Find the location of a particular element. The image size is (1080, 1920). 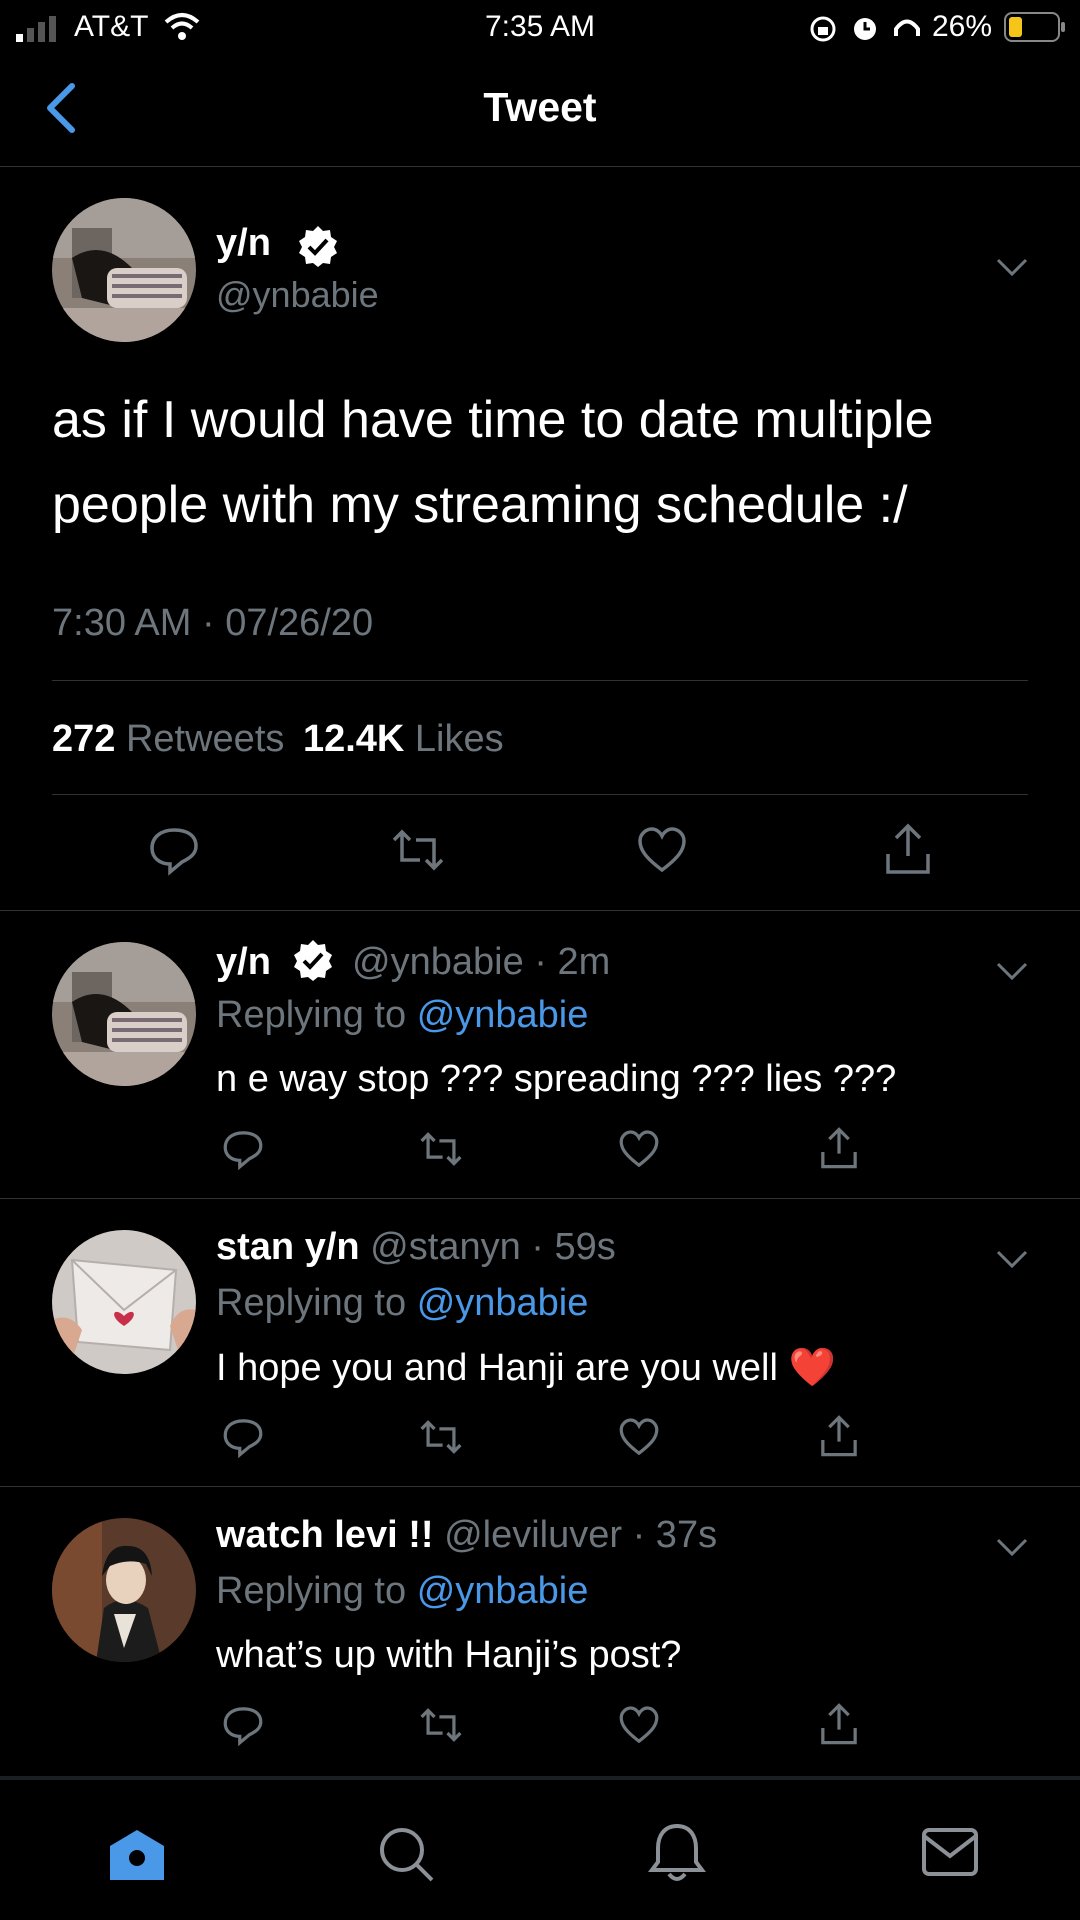

reply-header: stan y/n @stanyn · 59s is located at coordinates (416, 1247).